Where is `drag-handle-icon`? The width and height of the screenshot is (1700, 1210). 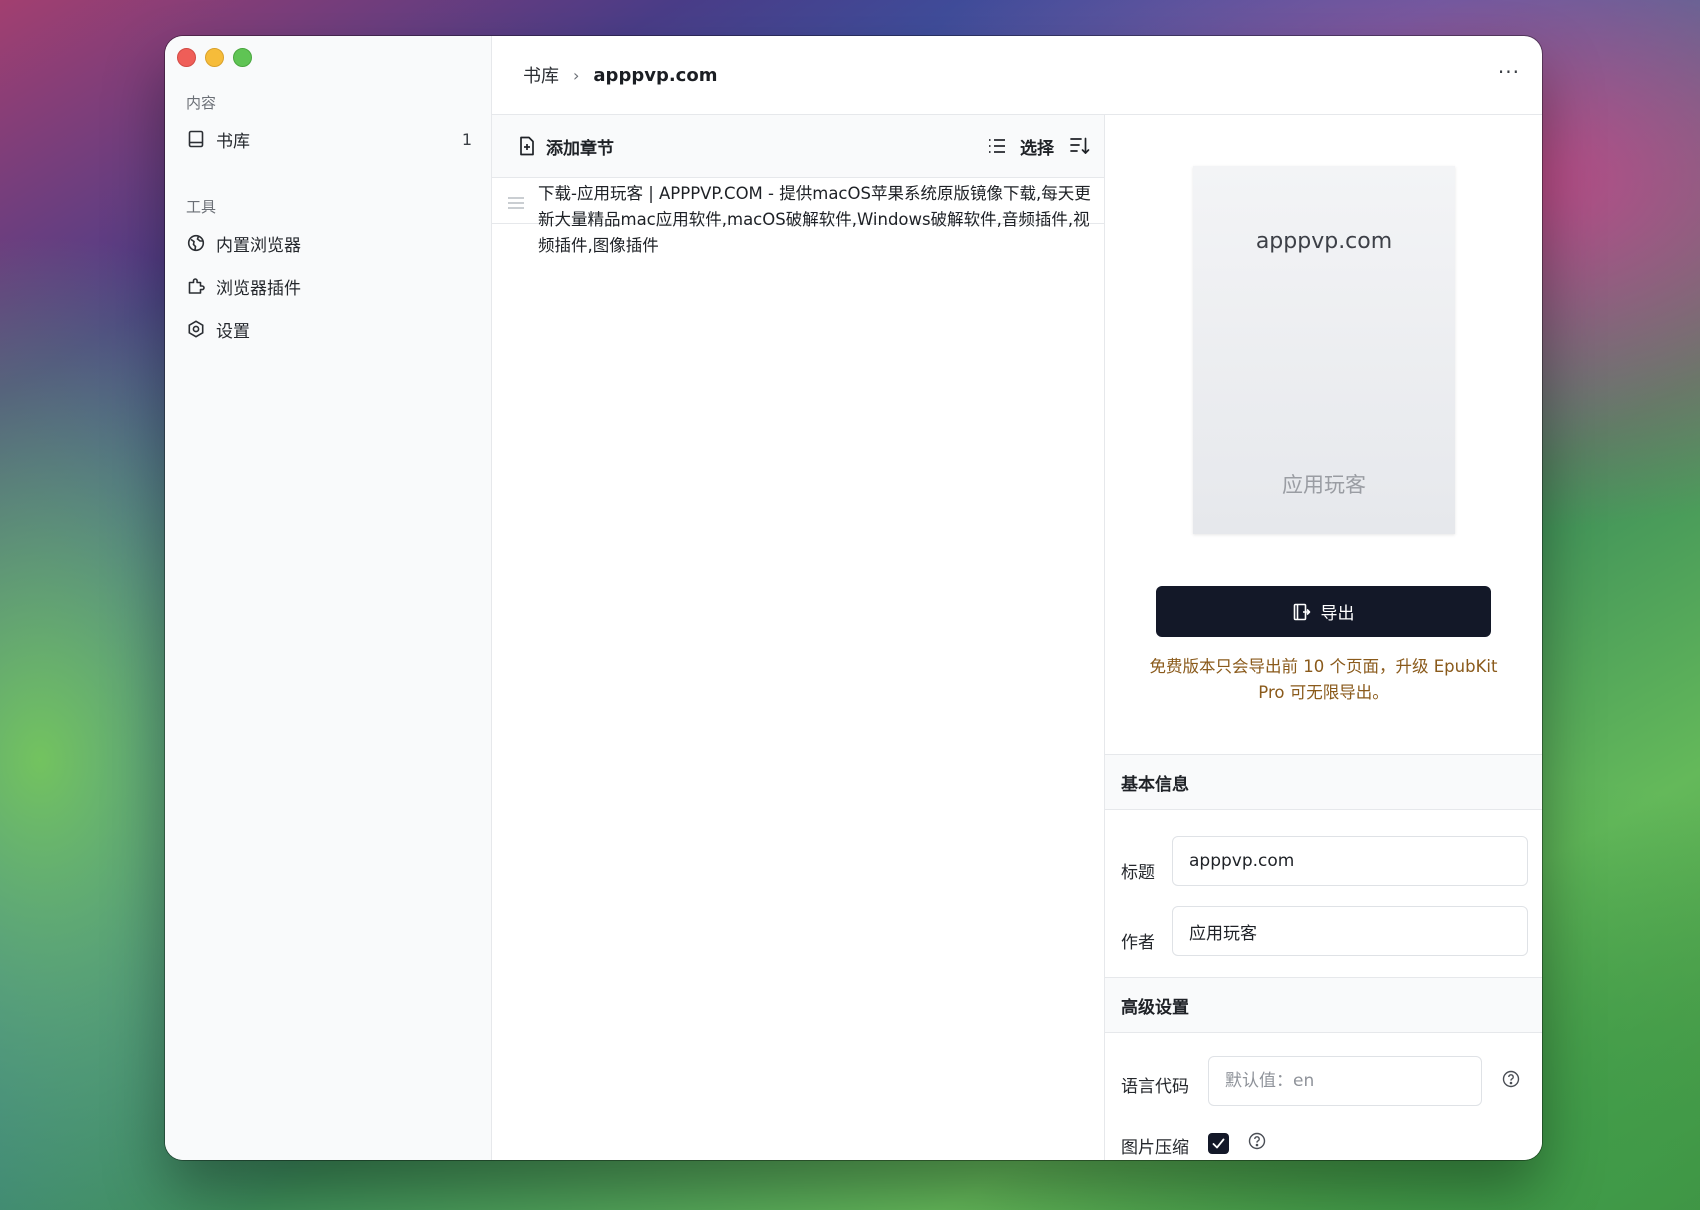 drag-handle-icon is located at coordinates (516, 203).